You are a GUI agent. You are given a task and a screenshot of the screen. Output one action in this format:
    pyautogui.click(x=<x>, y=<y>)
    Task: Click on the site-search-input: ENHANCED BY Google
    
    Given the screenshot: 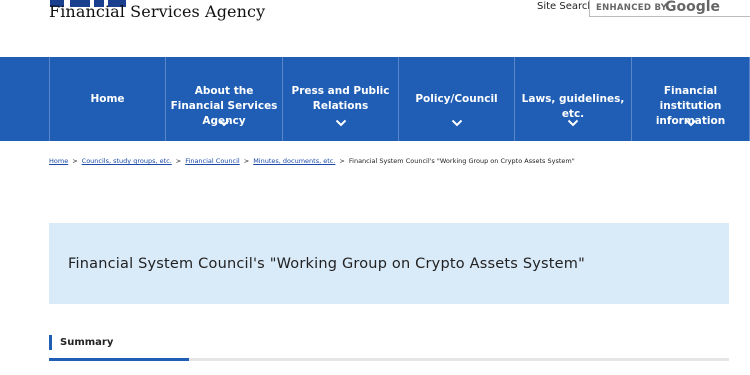 What is the action you would take?
    pyautogui.click(x=669, y=8)
    